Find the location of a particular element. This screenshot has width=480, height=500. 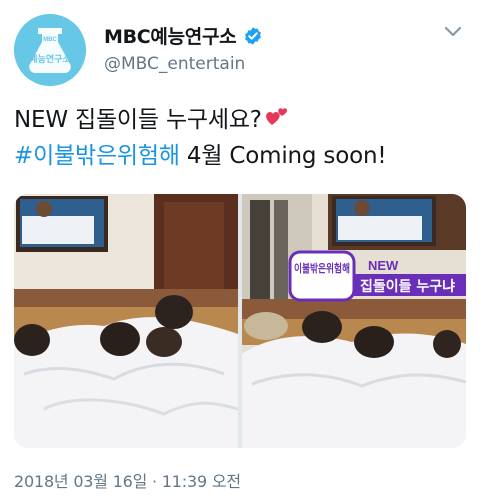

tweet-text: NEW 집돌이들 누구세요? #이불밖은위험해 4월 Coming soon! is located at coordinates (240, 138).